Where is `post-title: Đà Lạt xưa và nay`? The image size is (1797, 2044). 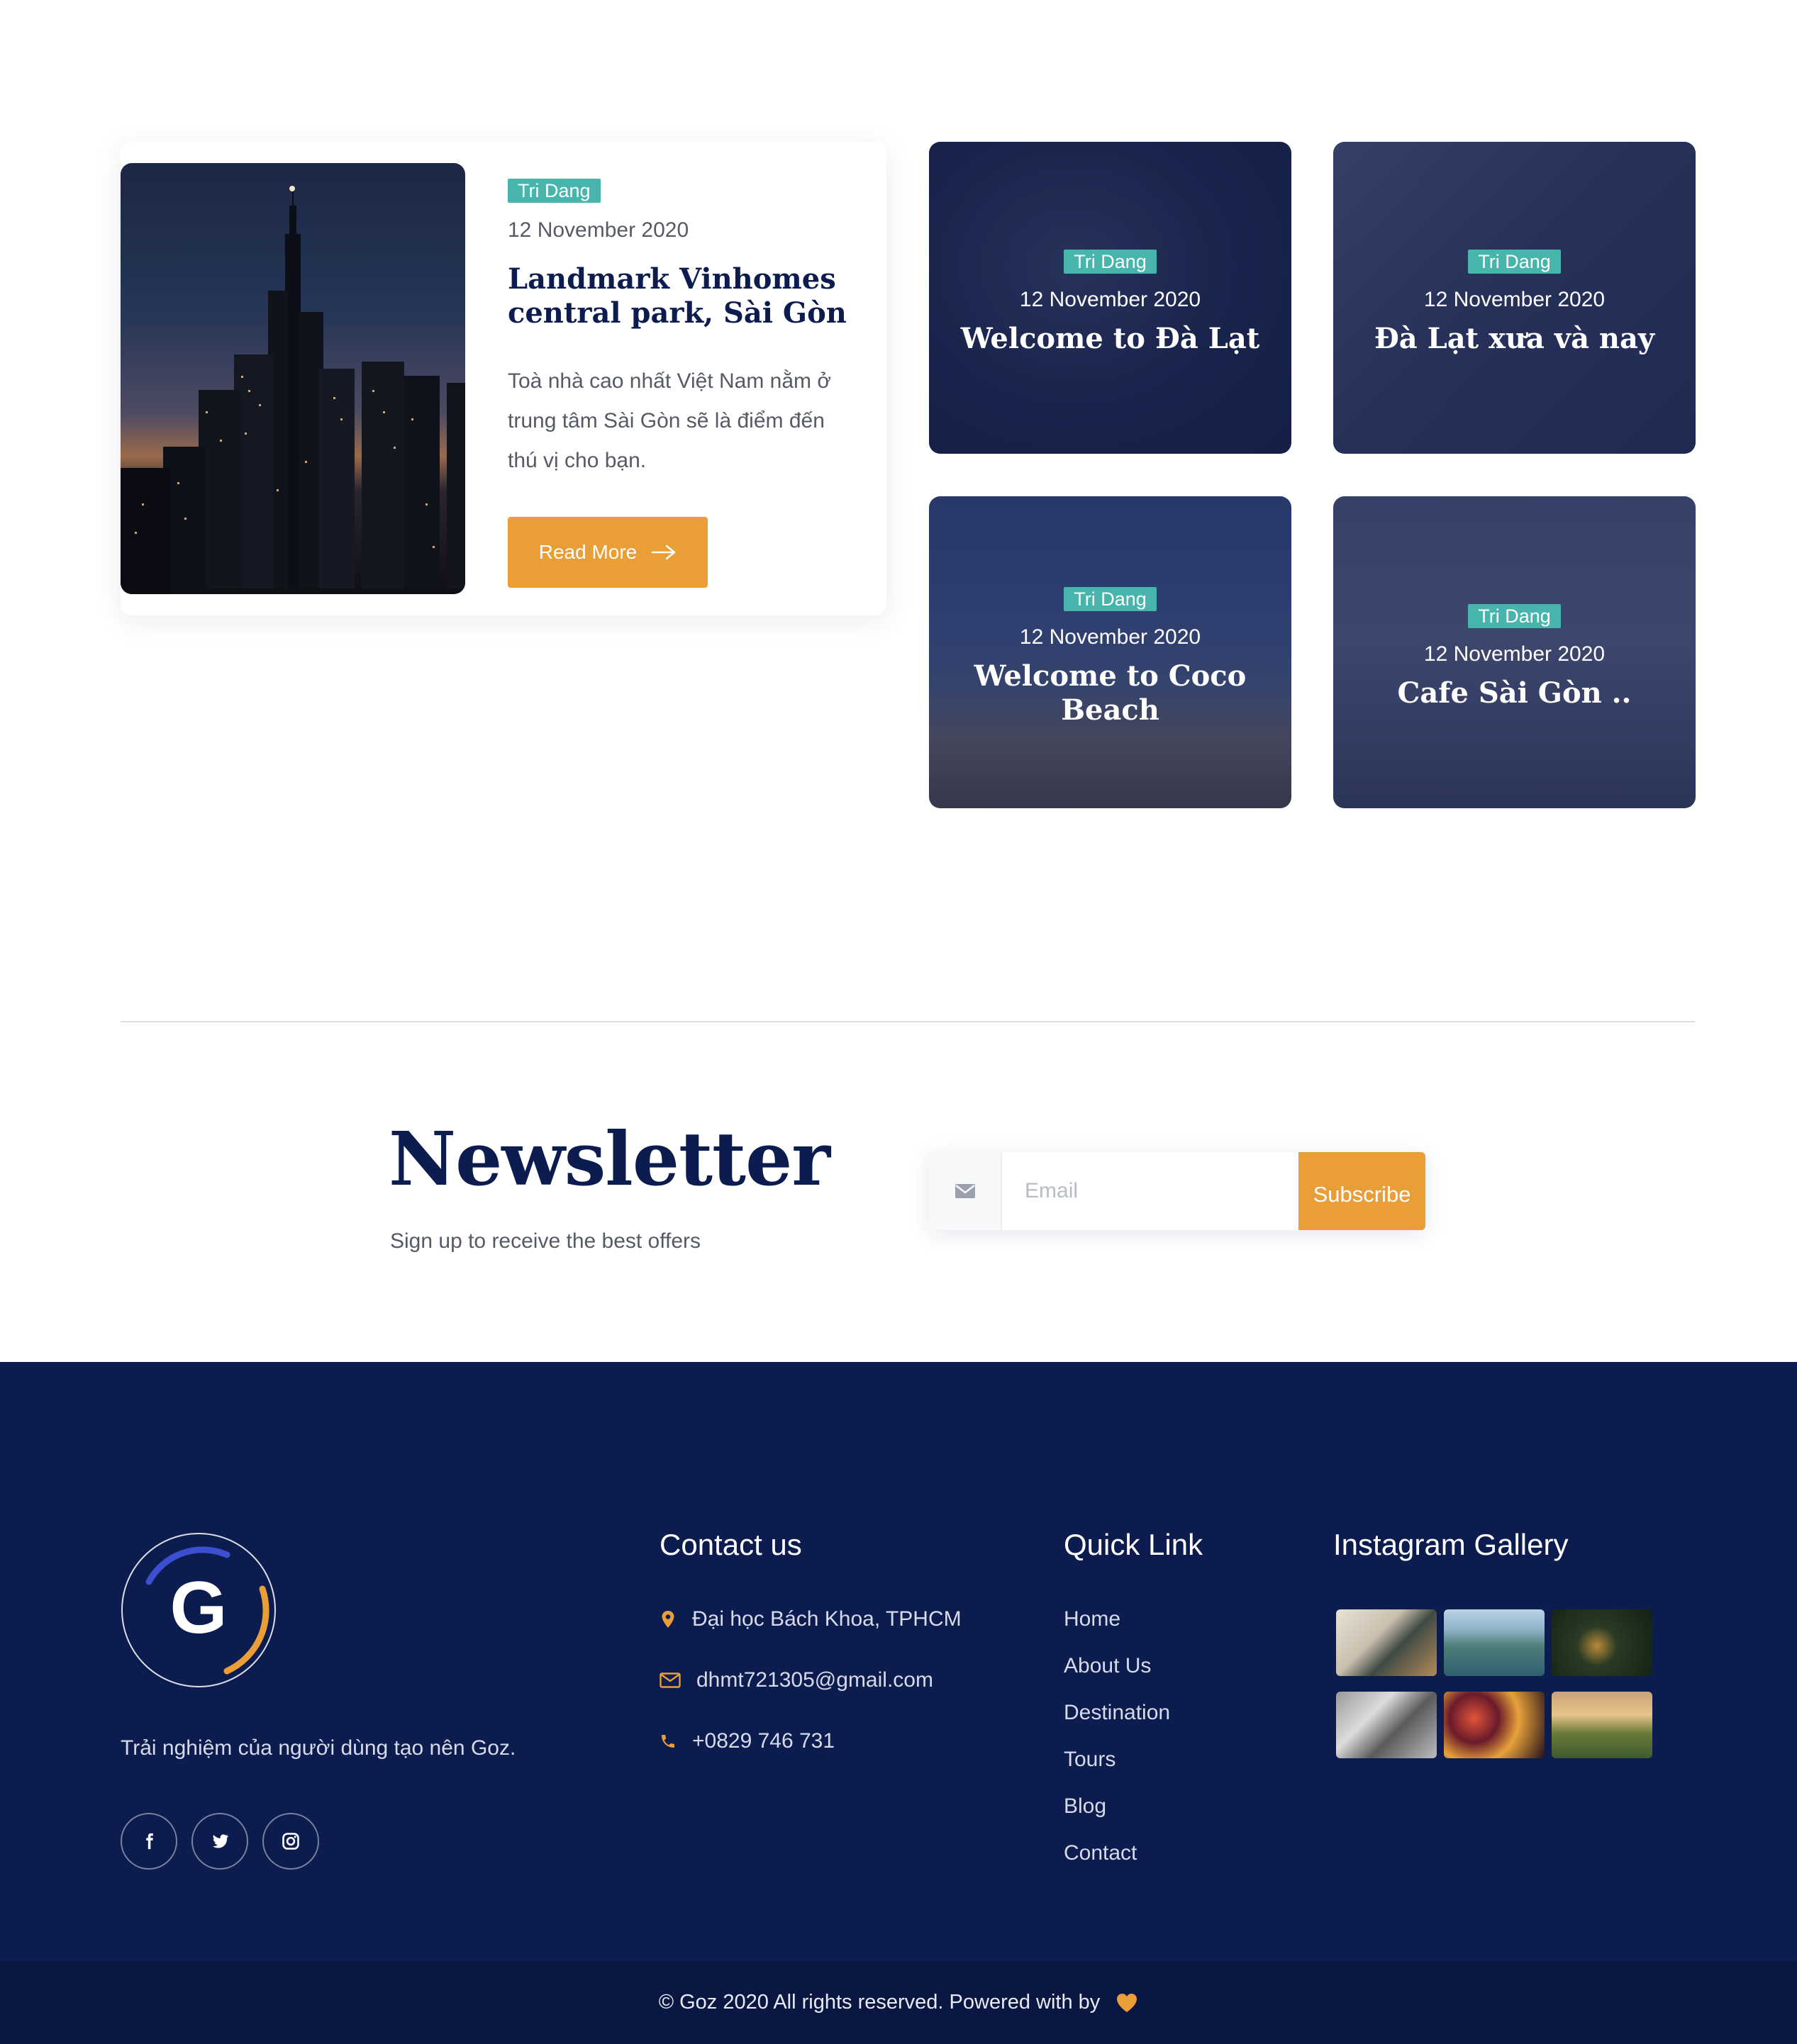
post-title: Đà Lạt xưa và nay is located at coordinates (1514, 339).